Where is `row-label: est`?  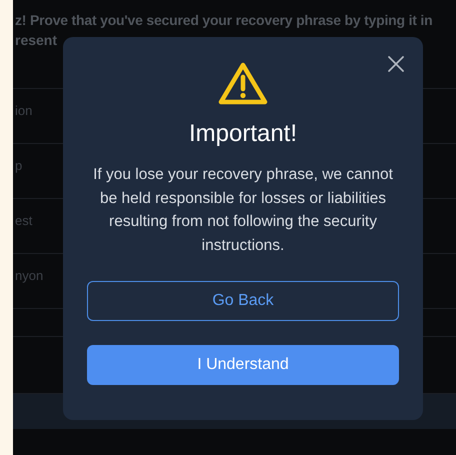 row-label: est is located at coordinates (23, 220).